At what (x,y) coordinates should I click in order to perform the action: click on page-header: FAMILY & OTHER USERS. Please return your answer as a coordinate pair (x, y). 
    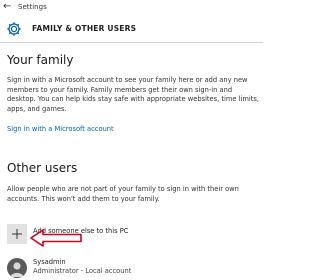
    Looking at the image, I should click on (131, 28).